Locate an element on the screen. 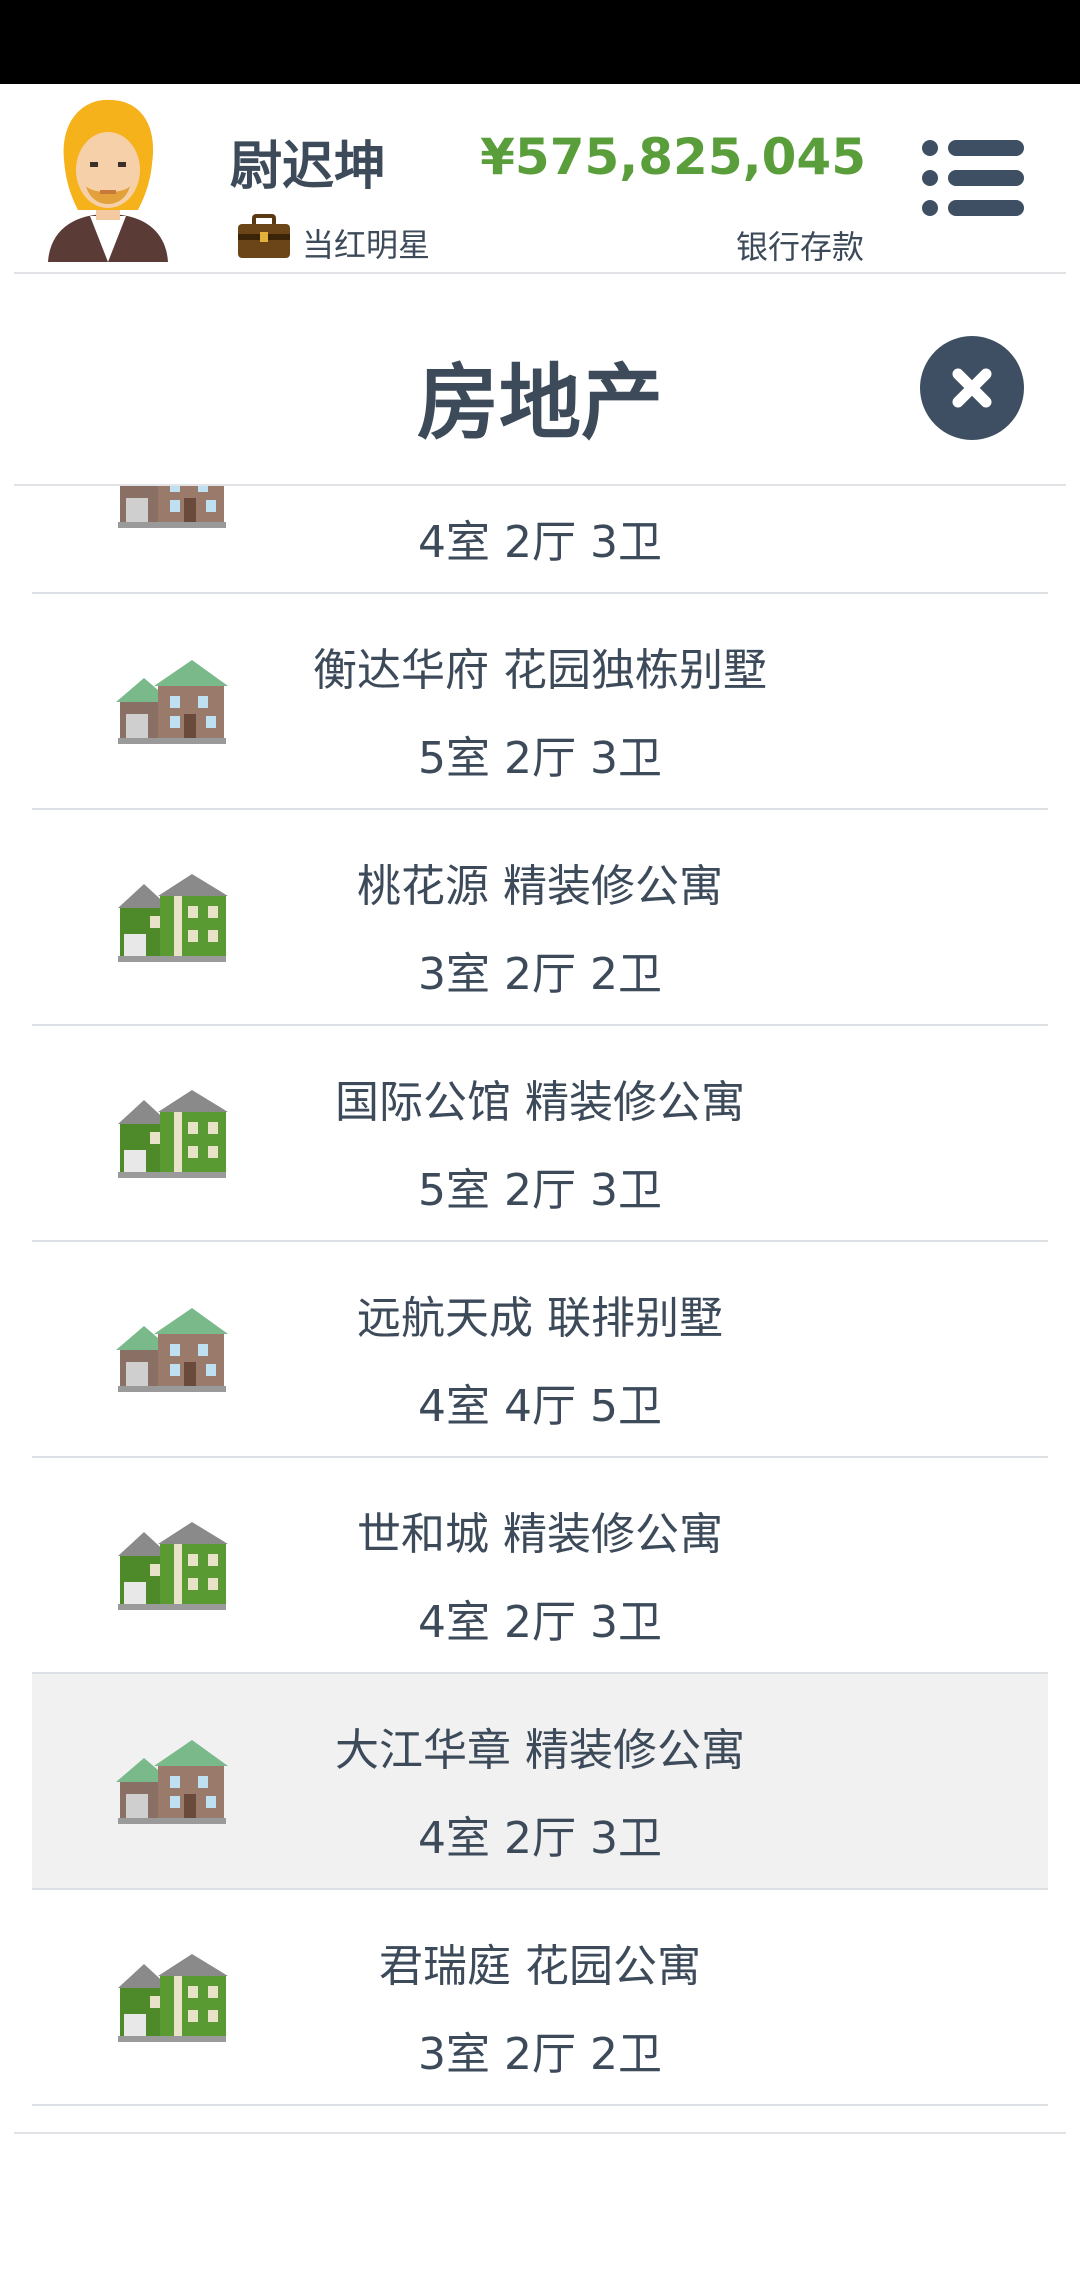 The width and height of the screenshot is (1080, 2280). property-row: 衡达华府 花园独栋别墅 5室 2厅 3卫 is located at coordinates (540, 702).